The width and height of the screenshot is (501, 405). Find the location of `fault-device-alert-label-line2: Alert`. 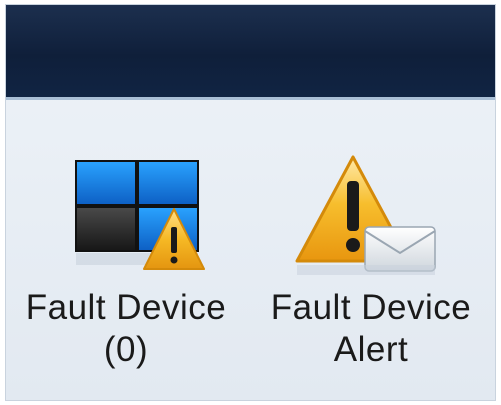

fault-device-alert-label-line2: Alert is located at coordinates (371, 349).